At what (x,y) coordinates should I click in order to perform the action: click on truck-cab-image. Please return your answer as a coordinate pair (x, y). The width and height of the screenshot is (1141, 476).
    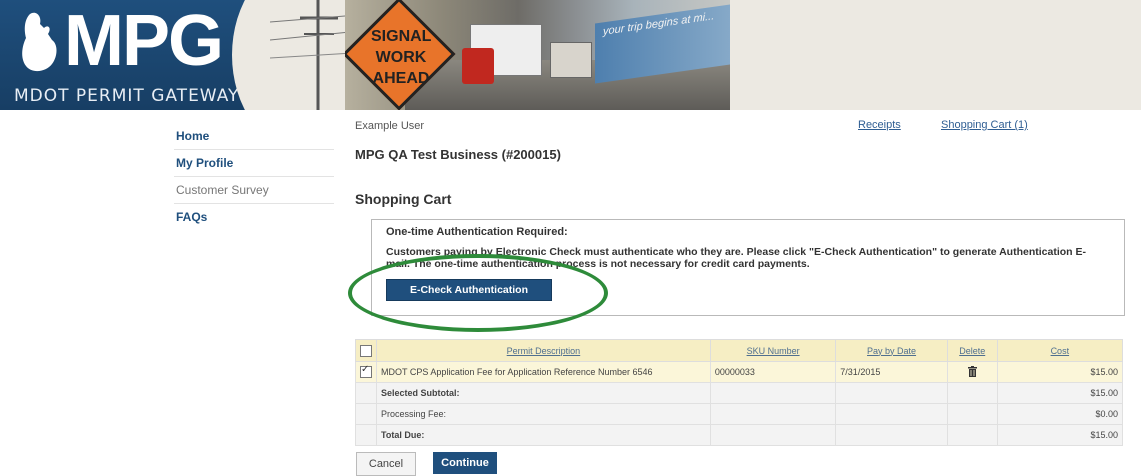
    Looking at the image, I should click on (478, 66).